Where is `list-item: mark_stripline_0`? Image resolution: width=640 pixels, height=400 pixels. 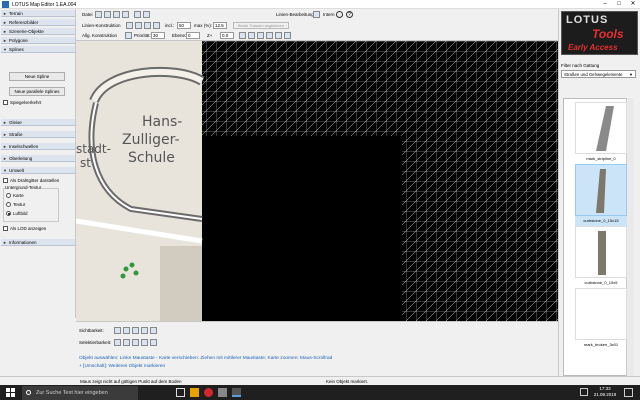 list-item: mark_stripline_0 is located at coordinates (601, 133).